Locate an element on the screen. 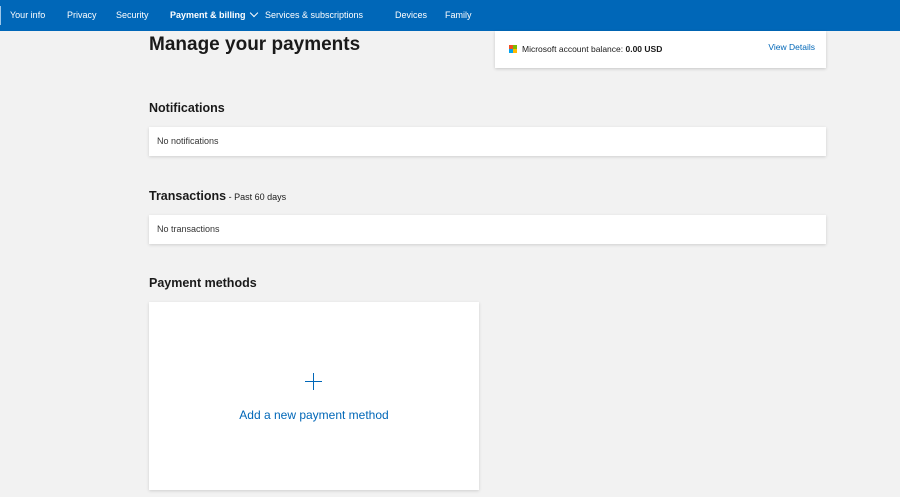  chevron-down-icon is located at coordinates (253, 13).